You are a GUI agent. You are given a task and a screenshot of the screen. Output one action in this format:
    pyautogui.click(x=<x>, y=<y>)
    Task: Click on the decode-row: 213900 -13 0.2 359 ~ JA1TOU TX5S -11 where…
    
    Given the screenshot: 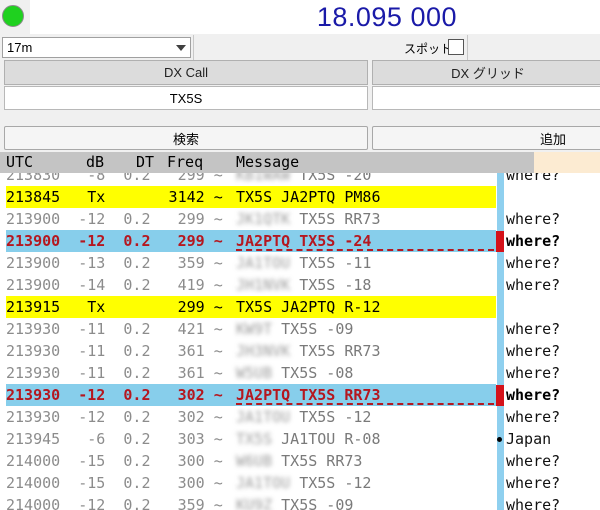 What is the action you would take?
    pyautogui.click(x=300, y=263)
    